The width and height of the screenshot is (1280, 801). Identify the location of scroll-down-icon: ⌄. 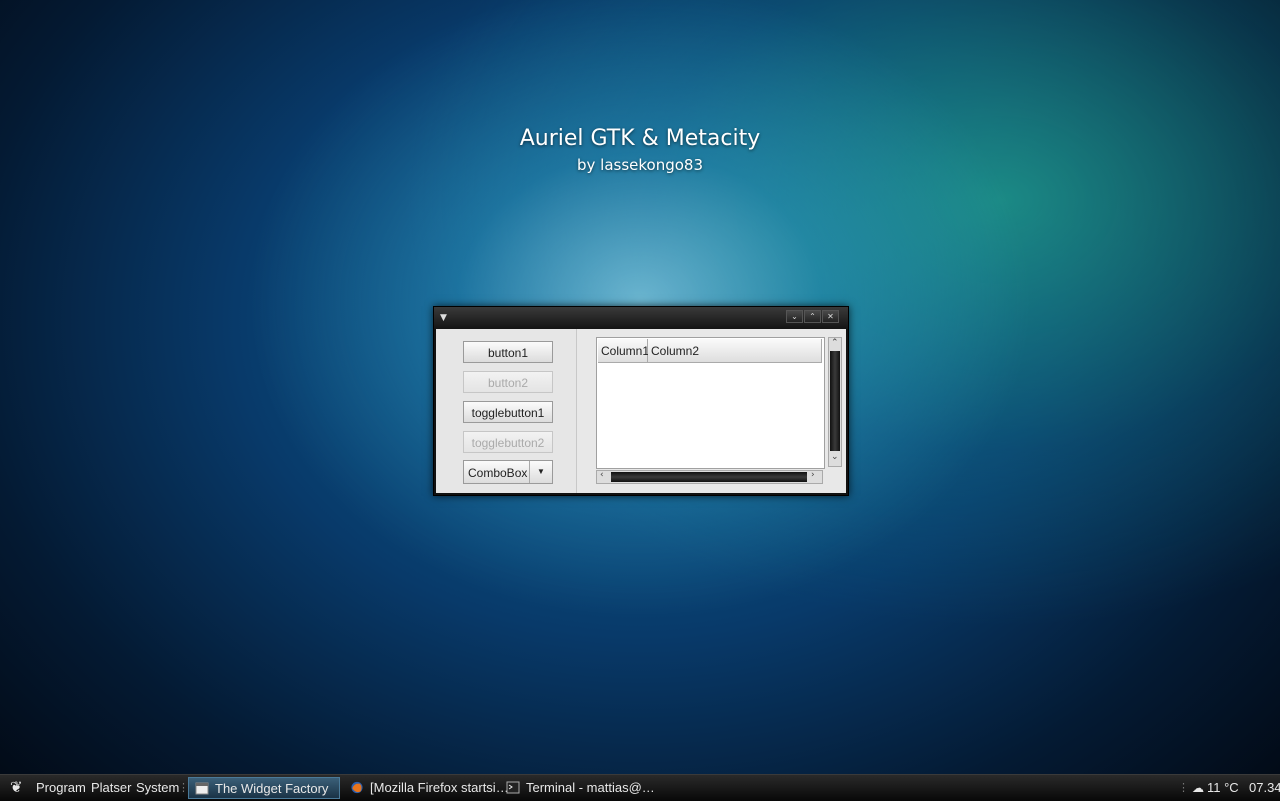
(835, 457).